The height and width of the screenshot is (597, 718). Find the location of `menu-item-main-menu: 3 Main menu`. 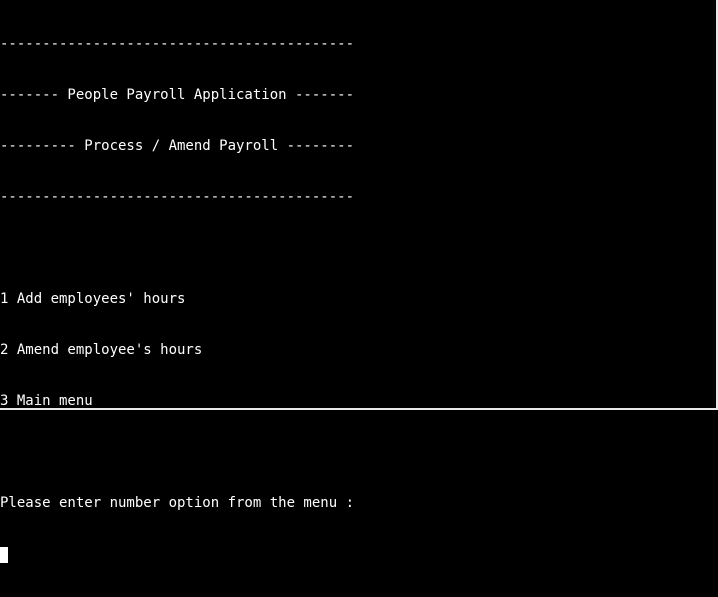

menu-item-main-menu: 3 Main menu is located at coordinates (46, 401).